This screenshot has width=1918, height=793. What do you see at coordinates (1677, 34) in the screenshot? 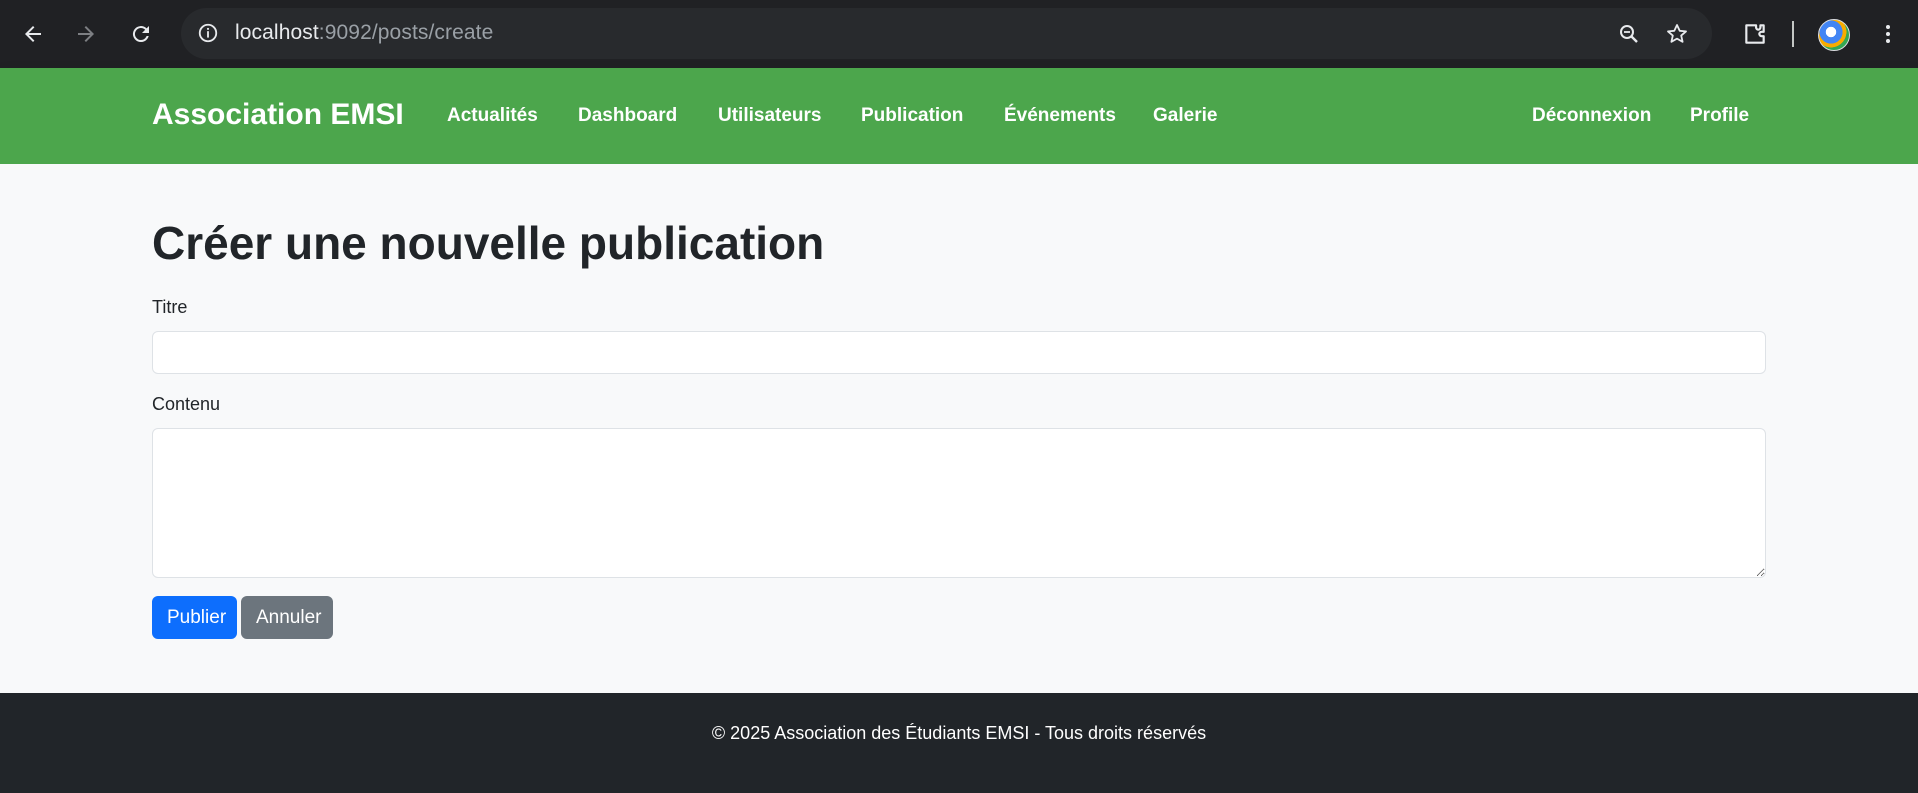
I see `bookmark-star-icon` at bounding box center [1677, 34].